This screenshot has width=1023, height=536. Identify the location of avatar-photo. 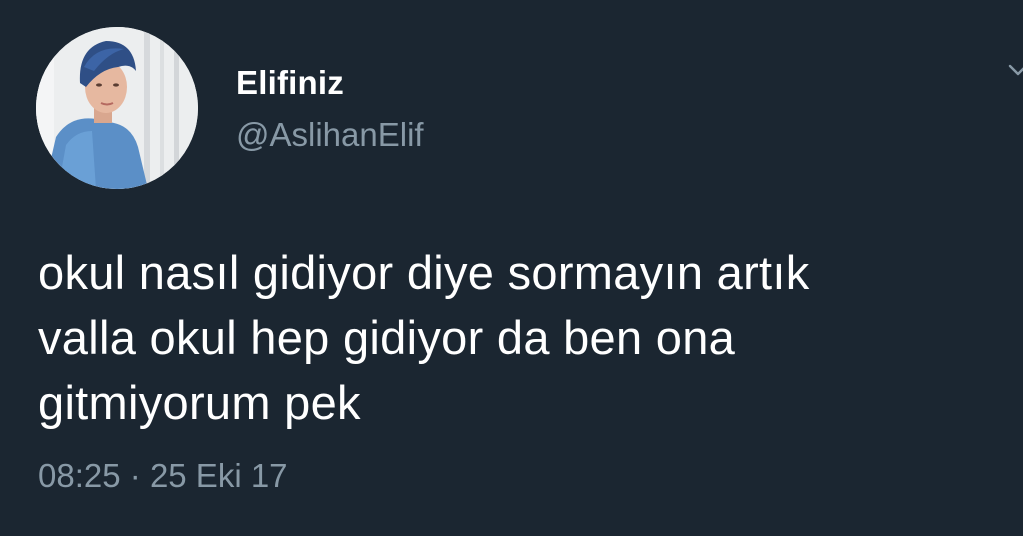
(117, 108).